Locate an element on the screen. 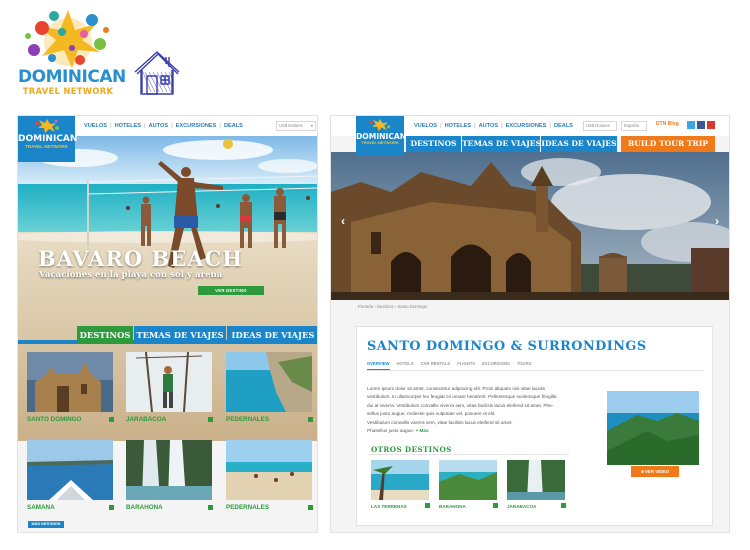 This screenshot has width=750, height=550. site-logo: DOMINICAN TRAVEL NETWORK is located at coordinates (48, 139).